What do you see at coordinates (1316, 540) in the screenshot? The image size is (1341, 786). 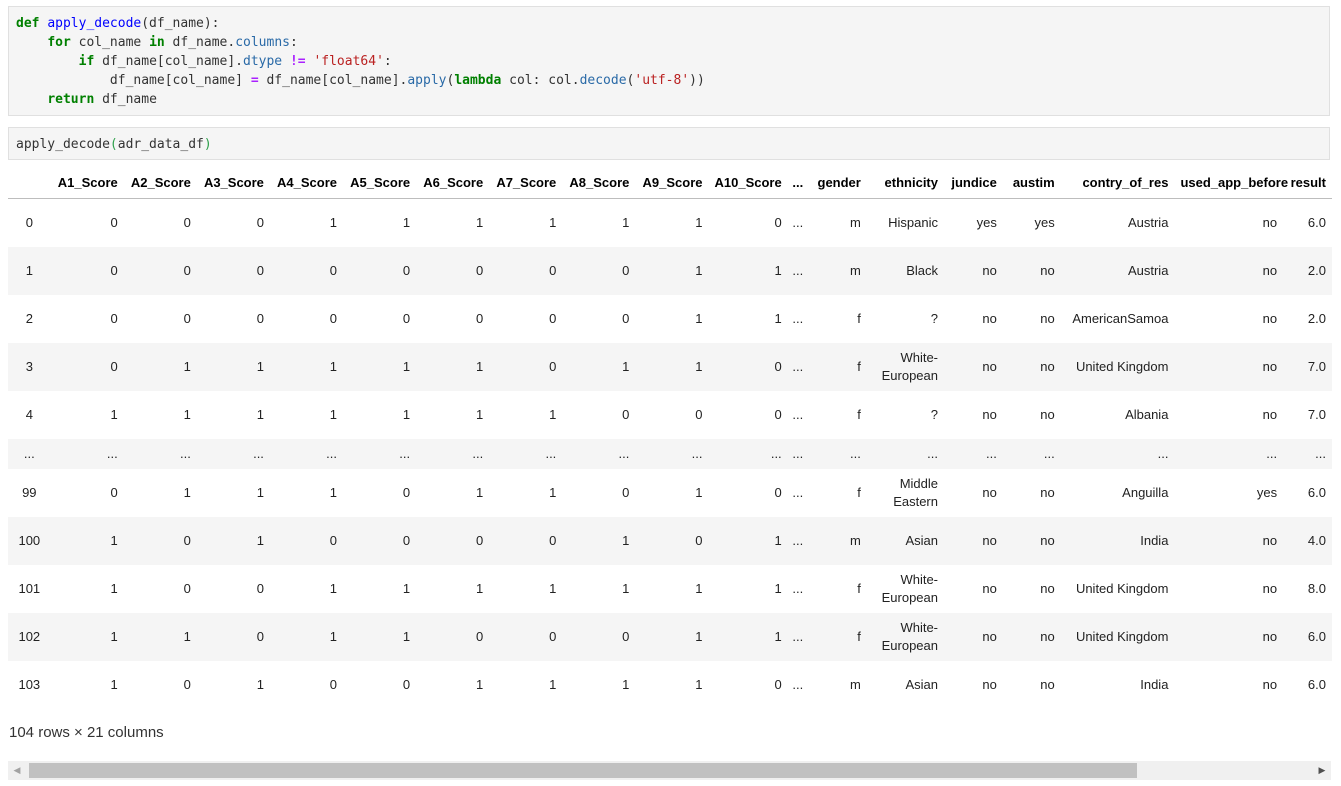 I see `table-cell: 4.0` at bounding box center [1316, 540].